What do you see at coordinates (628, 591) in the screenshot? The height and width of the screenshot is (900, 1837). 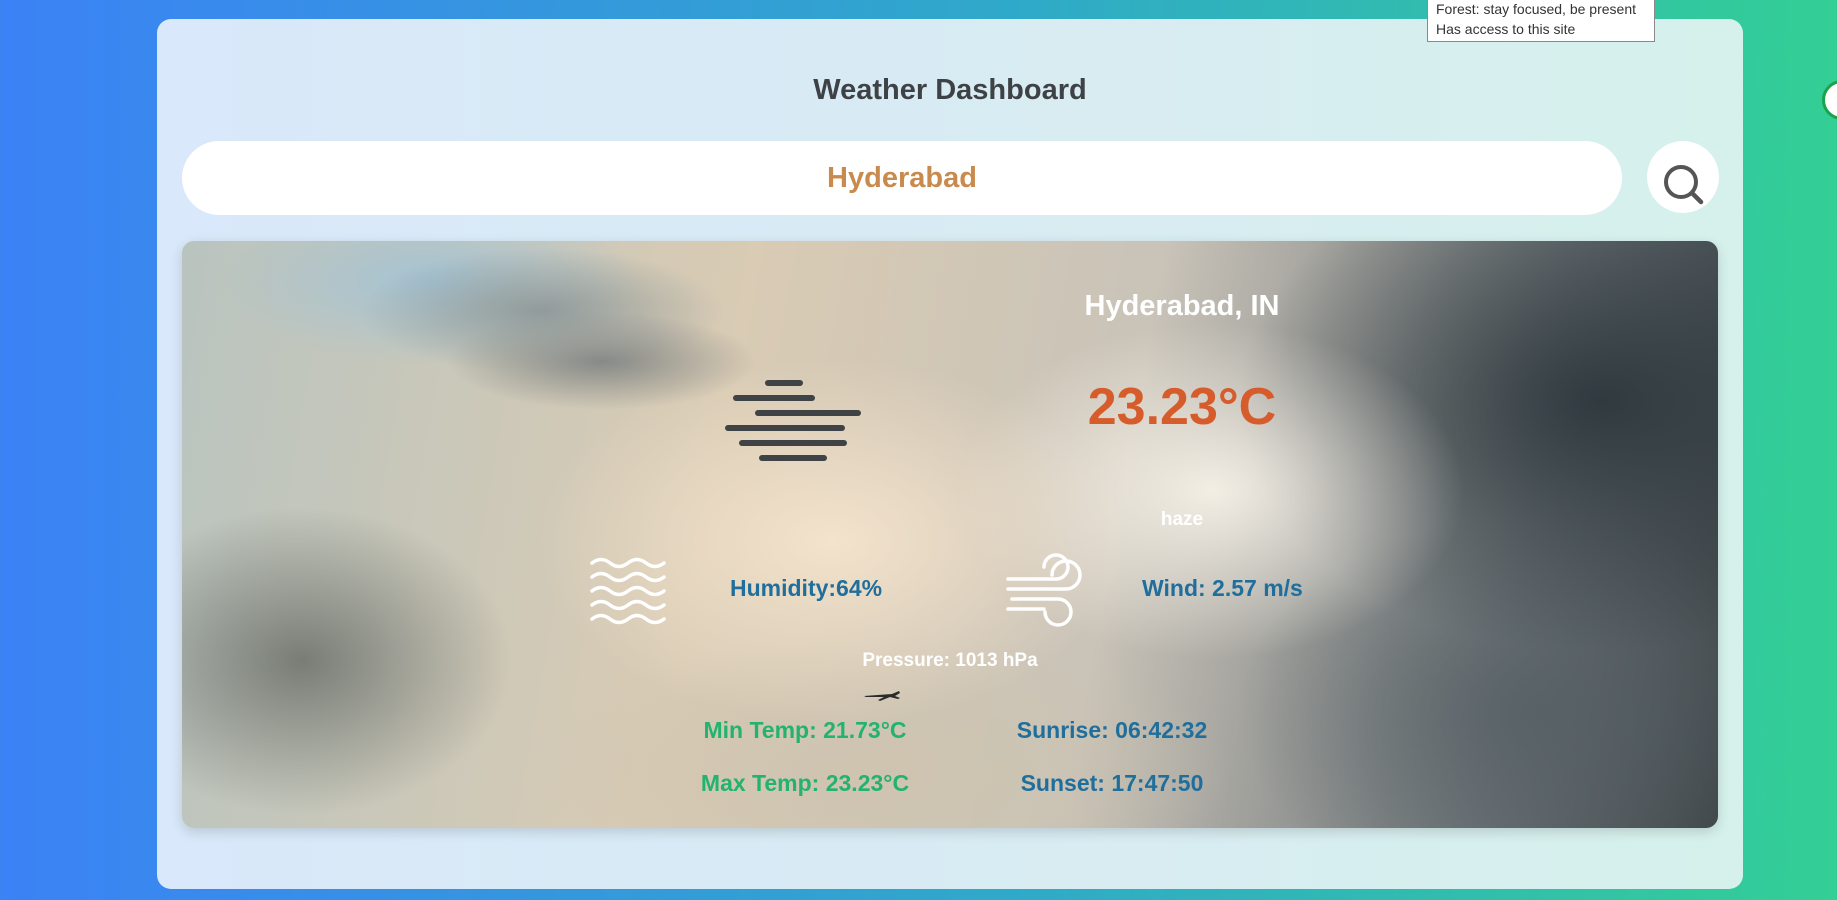 I see `water-waves-icon` at bounding box center [628, 591].